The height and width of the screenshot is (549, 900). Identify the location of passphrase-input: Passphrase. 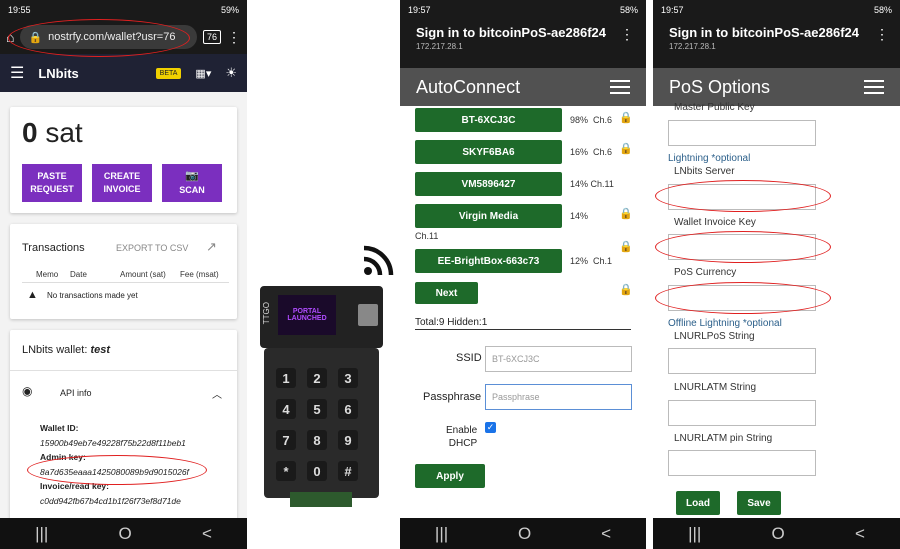
(558, 397).